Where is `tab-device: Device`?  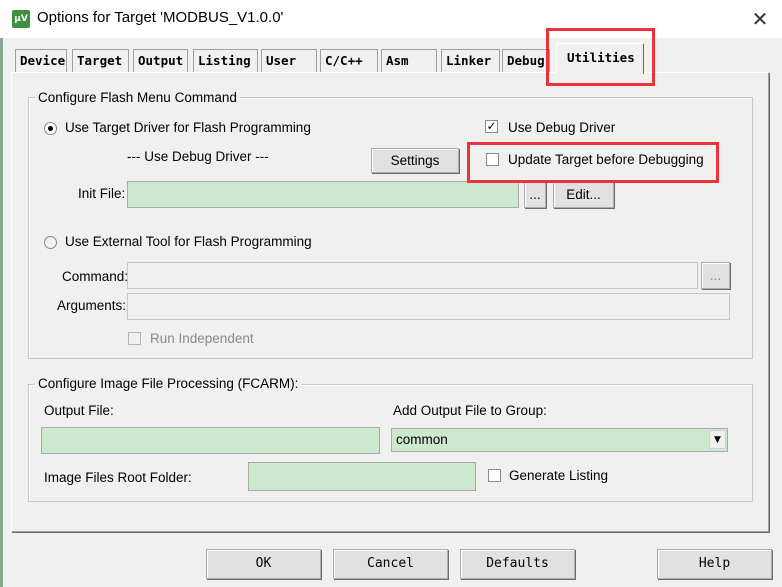 tab-device: Device is located at coordinates (41, 60).